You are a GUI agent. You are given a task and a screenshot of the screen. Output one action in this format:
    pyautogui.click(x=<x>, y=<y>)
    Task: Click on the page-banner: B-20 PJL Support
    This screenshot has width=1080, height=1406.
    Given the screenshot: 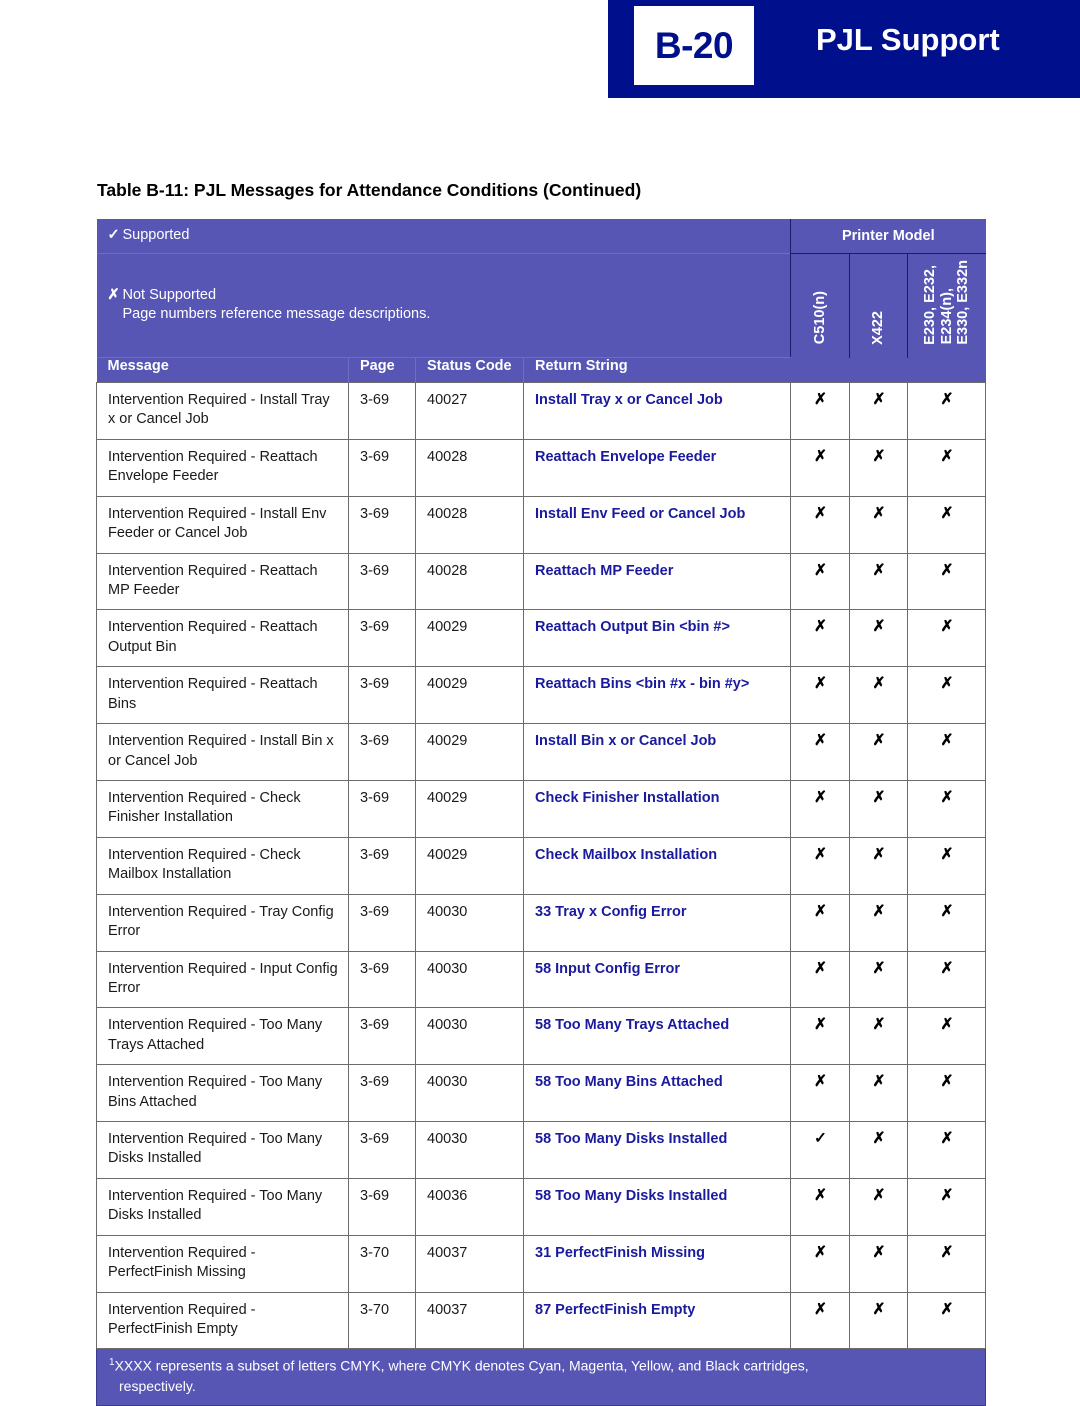 What is the action you would take?
    pyautogui.click(x=844, y=45)
    